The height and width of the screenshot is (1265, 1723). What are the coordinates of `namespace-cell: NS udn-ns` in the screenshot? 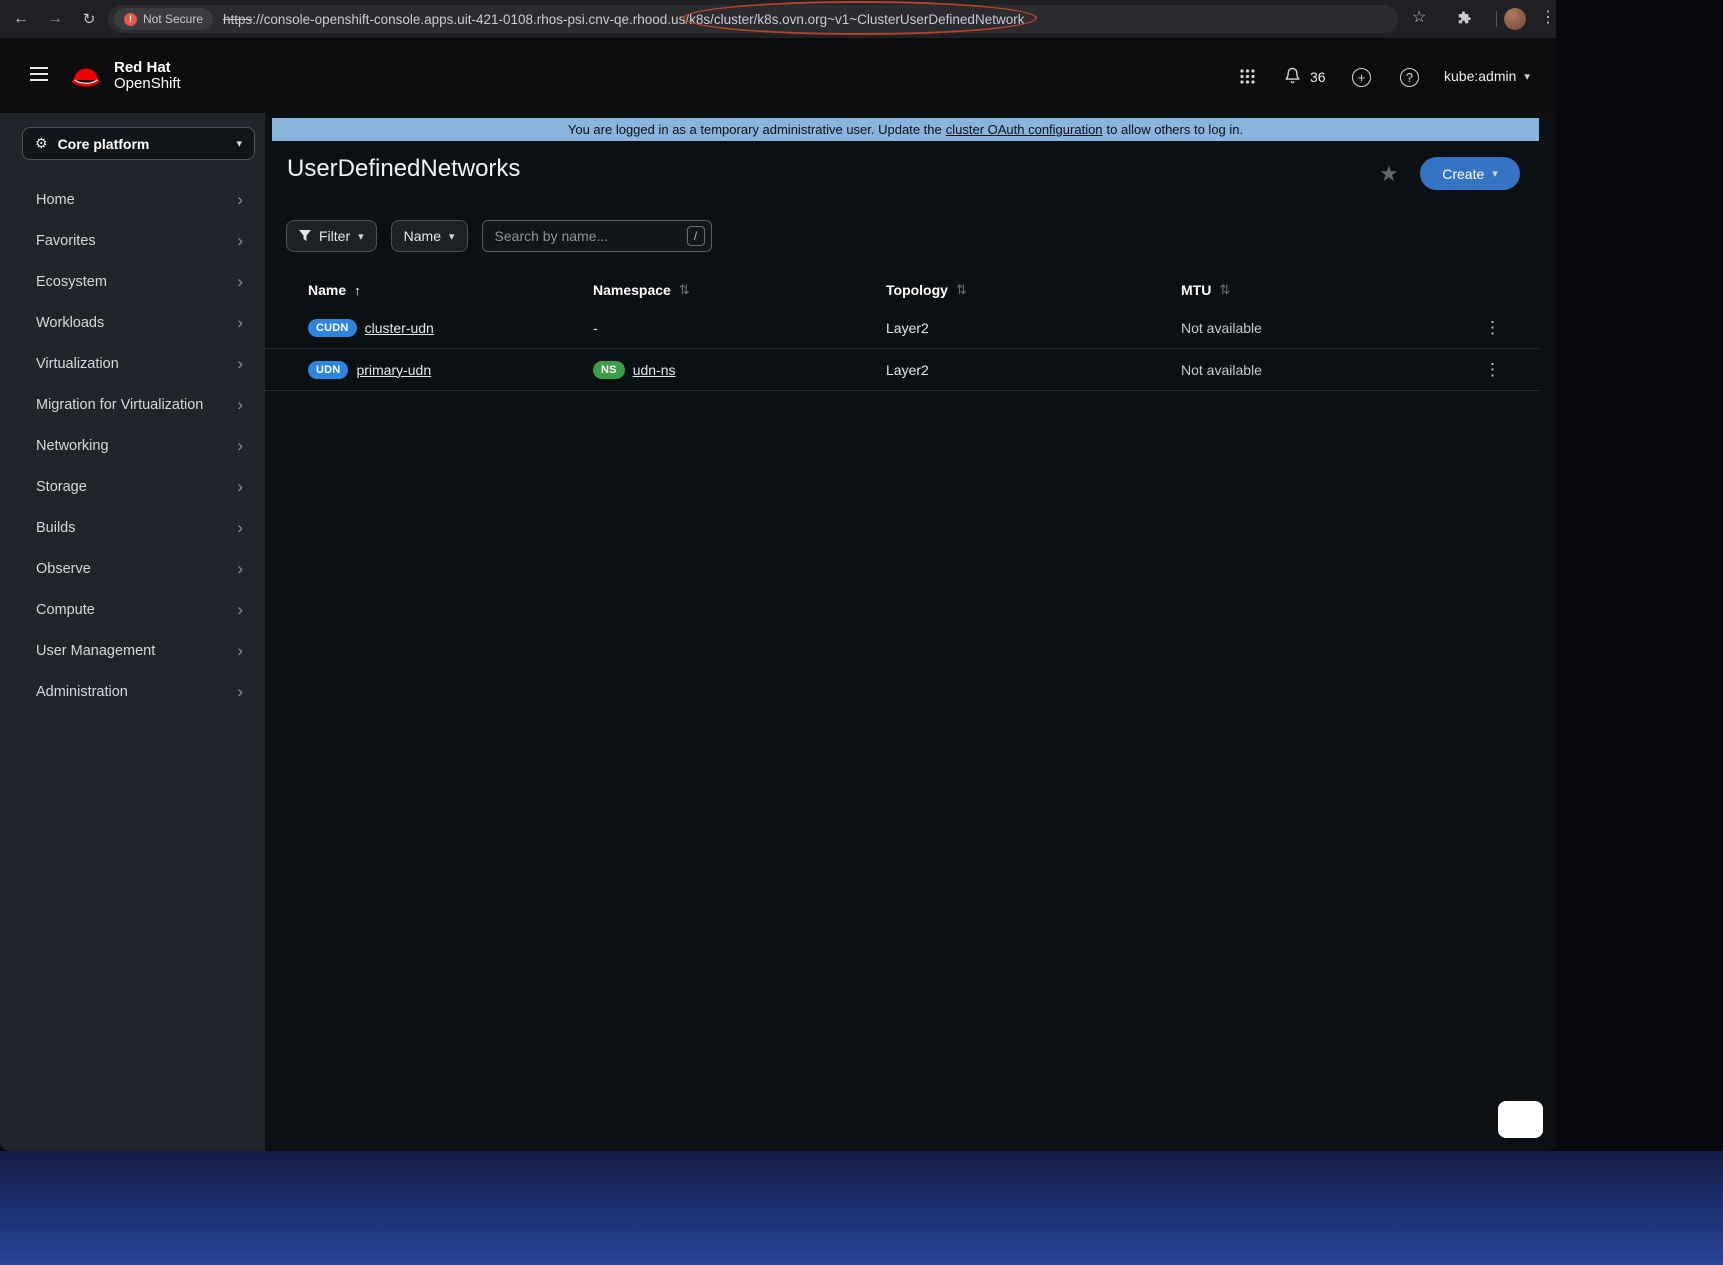 It's located at (739, 369).